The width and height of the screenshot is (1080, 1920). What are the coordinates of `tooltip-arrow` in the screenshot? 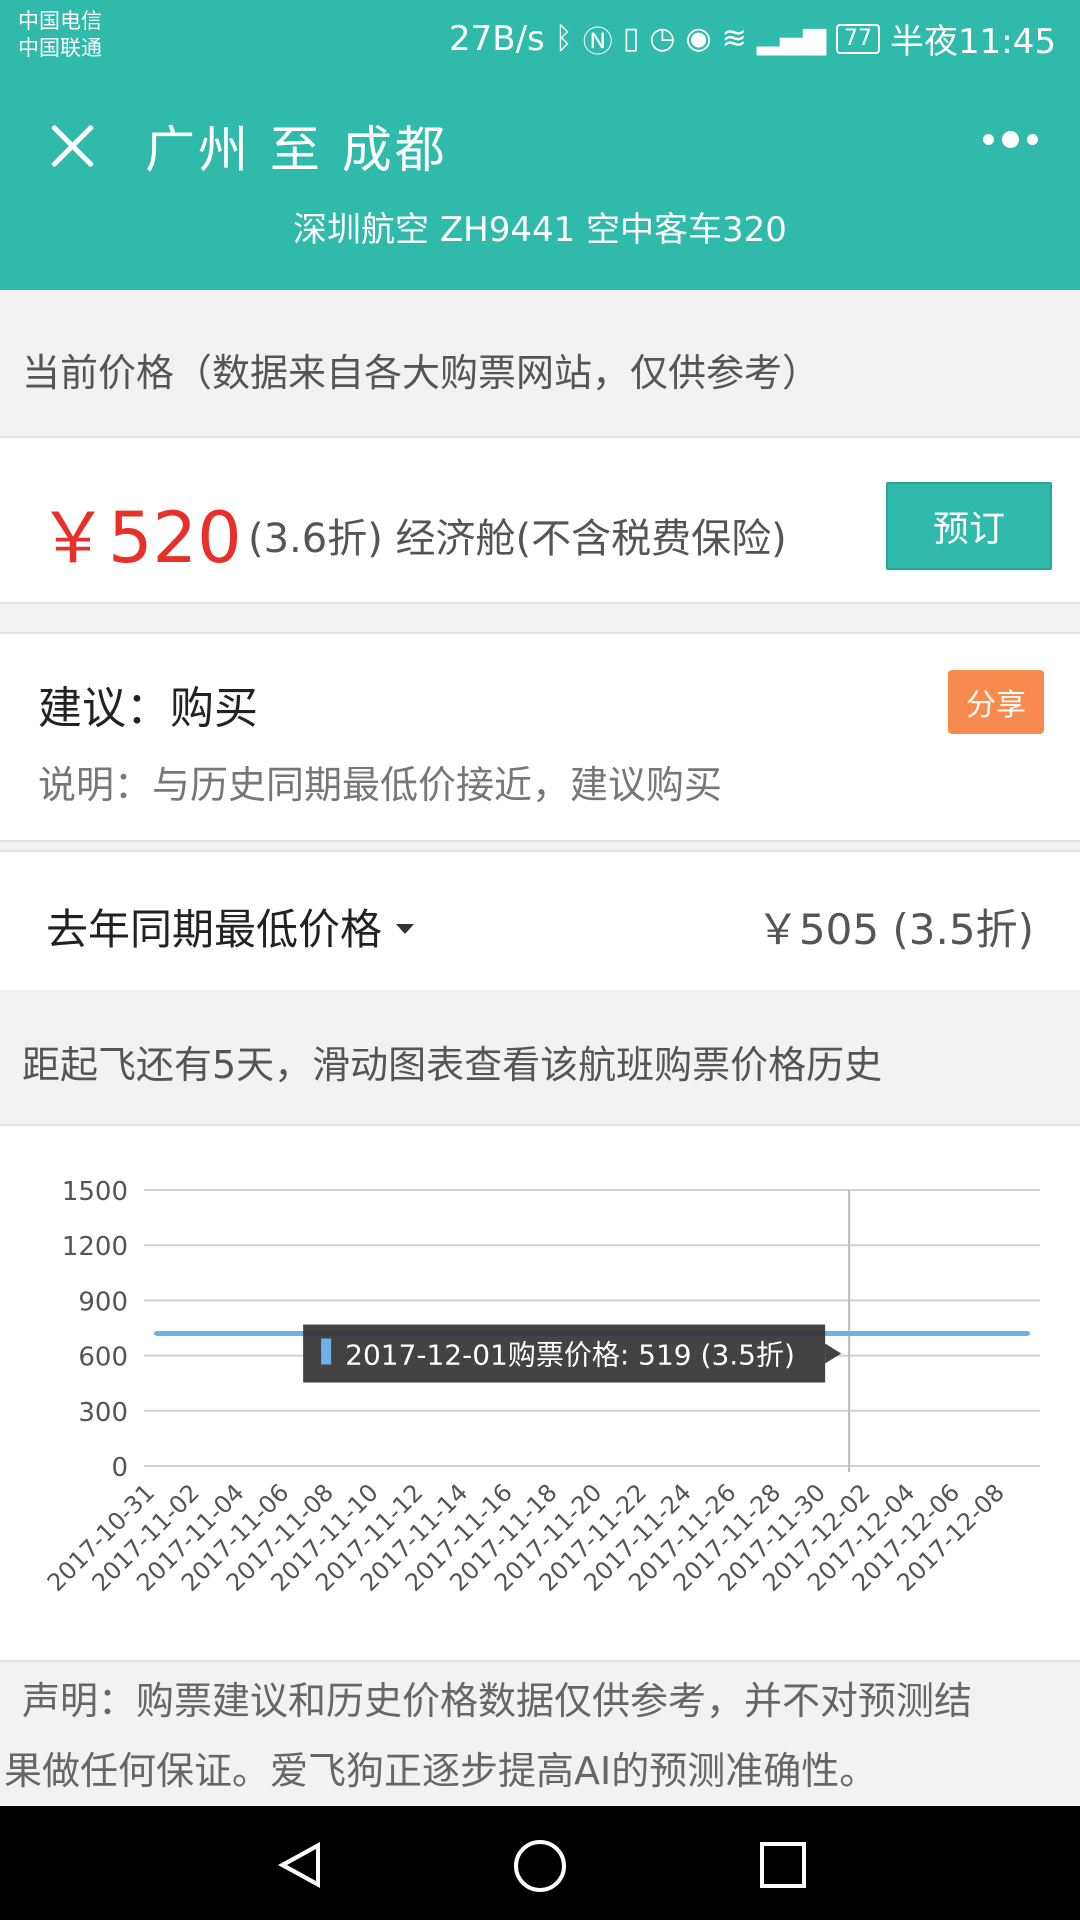 It's located at (833, 1353).